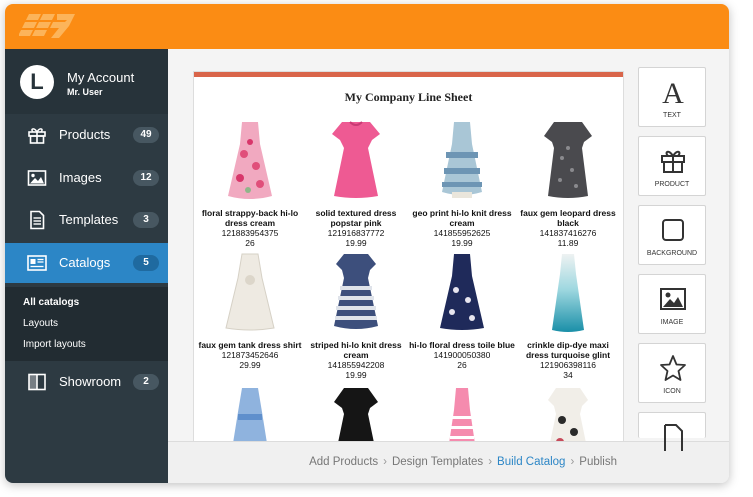  I want to click on sidebar-item-label: Products, so click(85, 134).